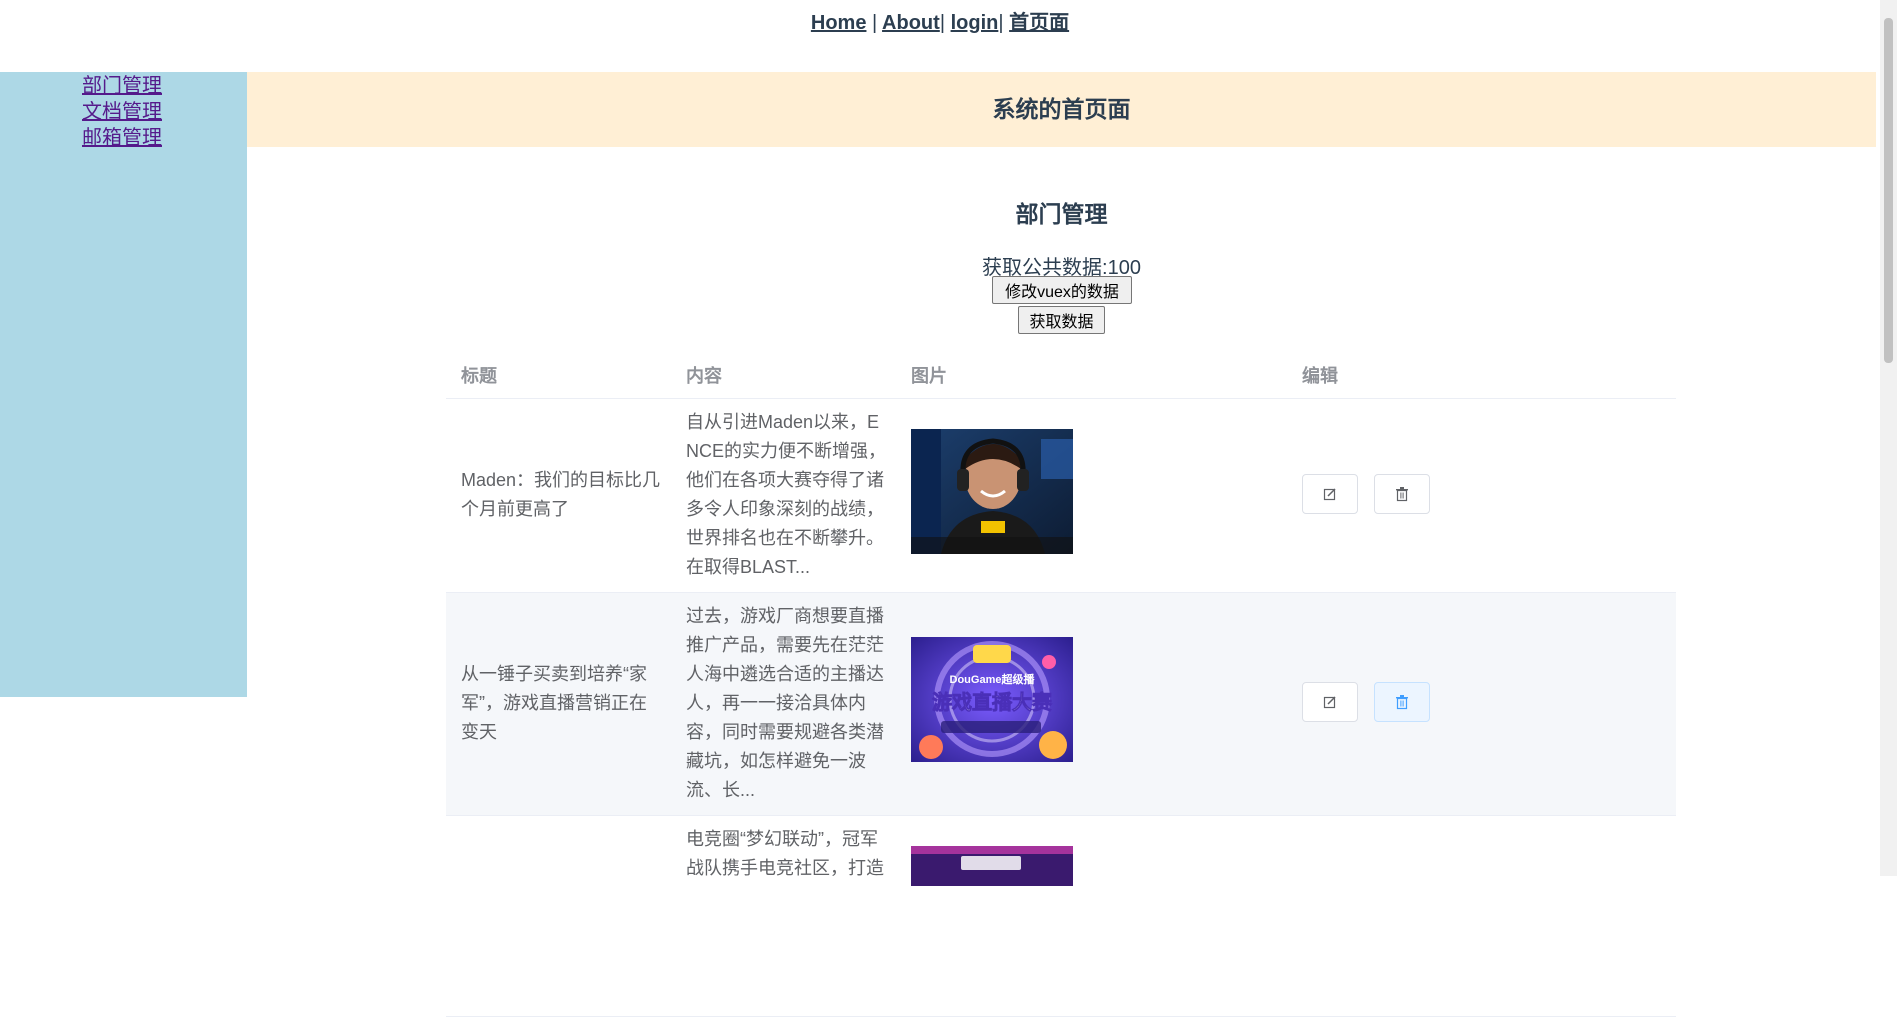  What do you see at coordinates (554, 703) in the screenshot?
I see `row-title: 从一锤子买卖到培养“家军”，游戏直播营销正在变天` at bounding box center [554, 703].